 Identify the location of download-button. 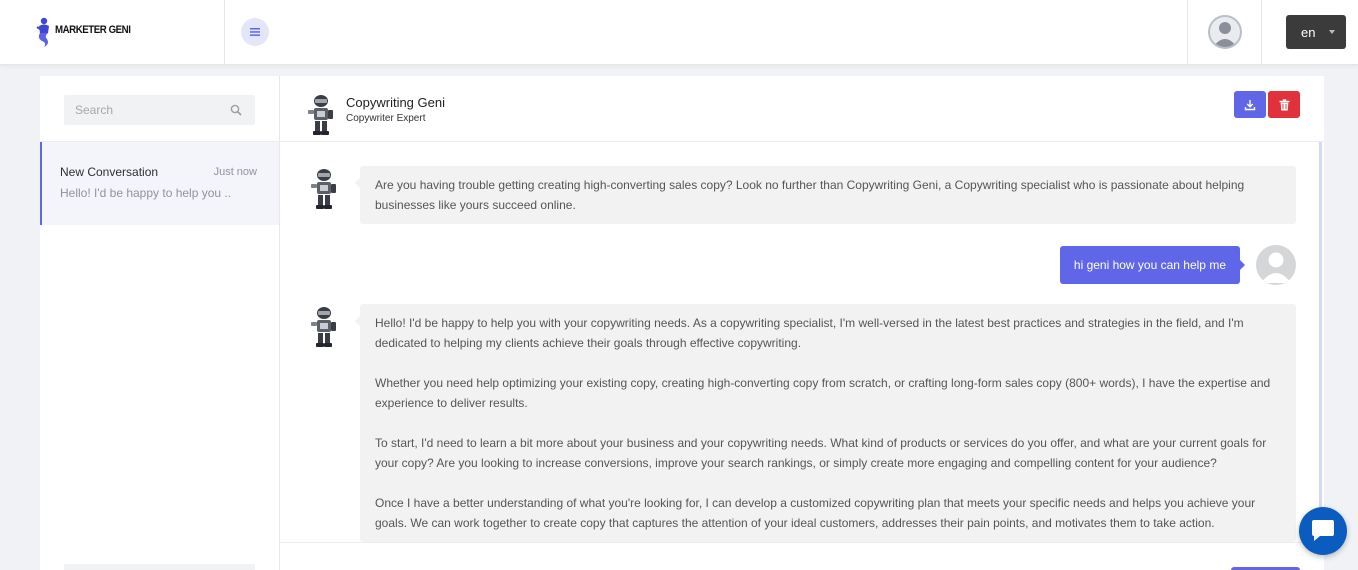
(1250, 104).